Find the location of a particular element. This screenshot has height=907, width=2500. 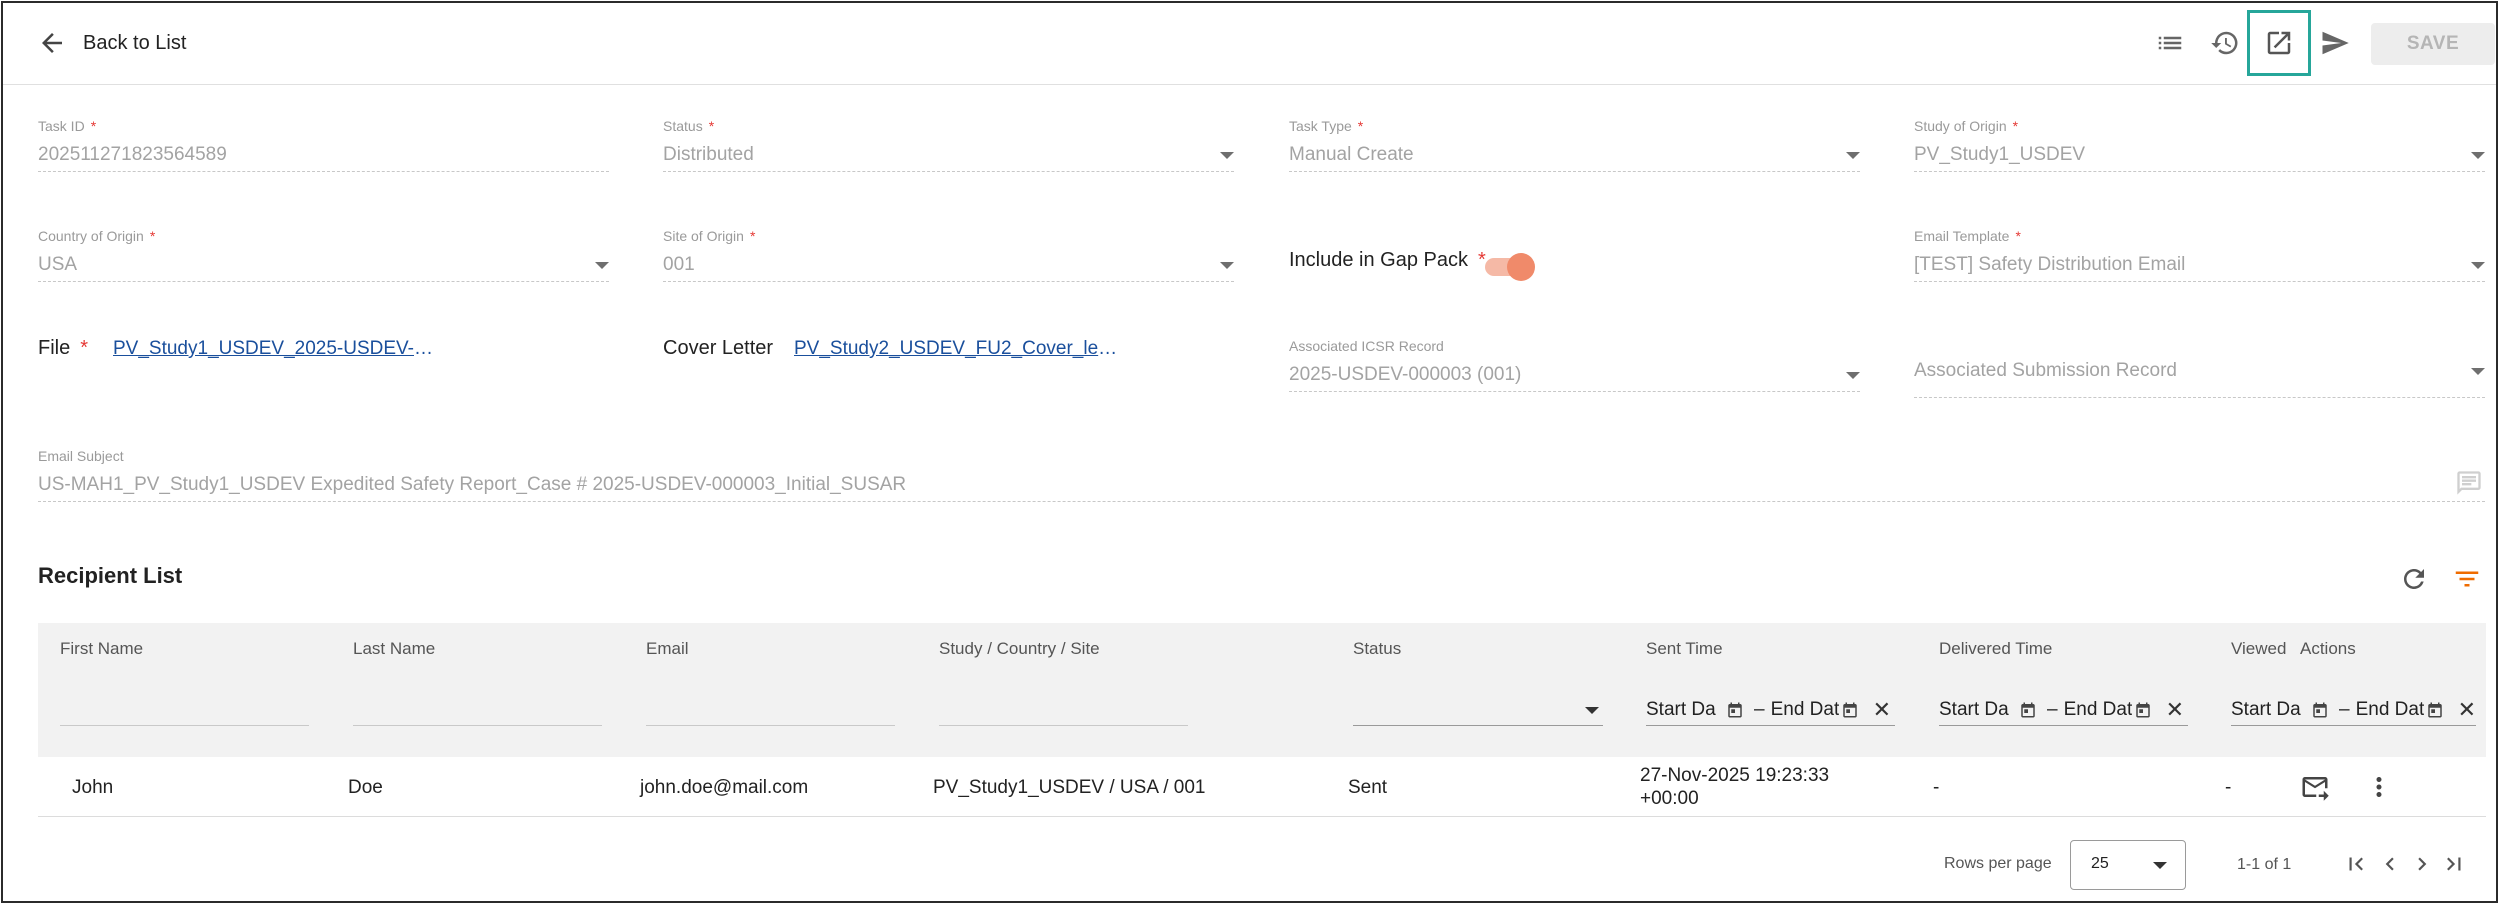

task-id-label: Task ID * is located at coordinates (67, 126).